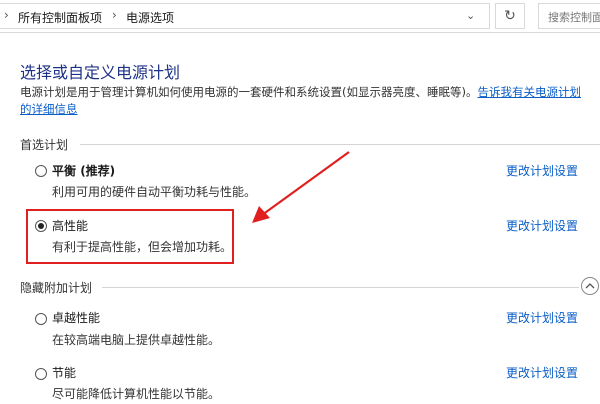 Image resolution: width=600 pixels, height=404 pixels. What do you see at coordinates (542, 372) in the screenshot?
I see `change-plan-settings-power-saver: 更改计划设置` at bounding box center [542, 372].